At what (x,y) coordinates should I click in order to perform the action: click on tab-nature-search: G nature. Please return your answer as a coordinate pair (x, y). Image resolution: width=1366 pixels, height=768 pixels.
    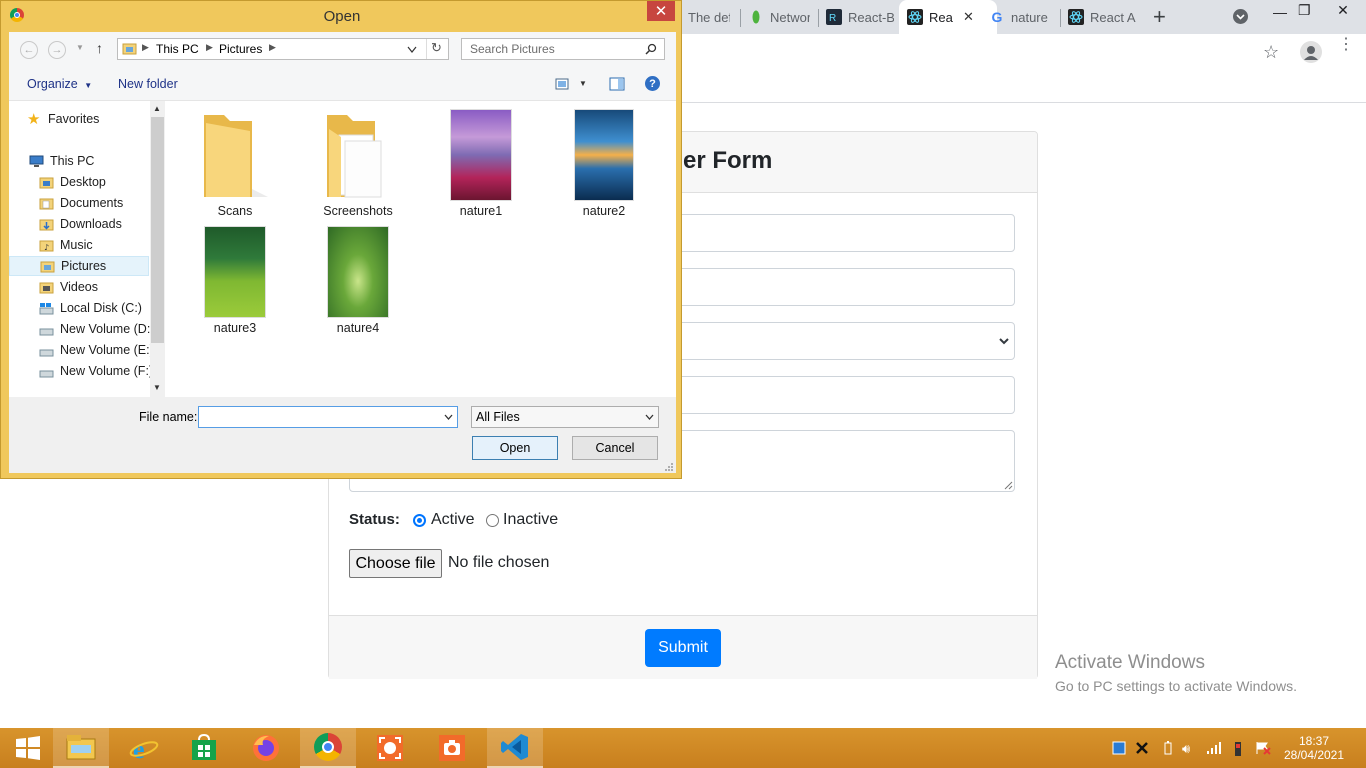
    Looking at the image, I should click on (1022, 17).